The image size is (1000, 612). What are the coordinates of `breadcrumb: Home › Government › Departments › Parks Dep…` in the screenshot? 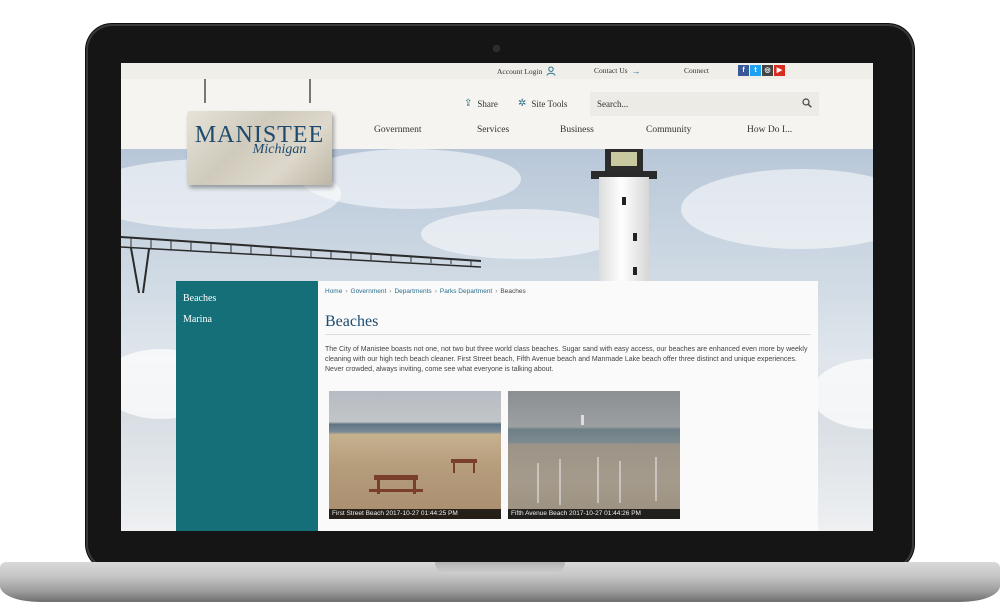 It's located at (425, 291).